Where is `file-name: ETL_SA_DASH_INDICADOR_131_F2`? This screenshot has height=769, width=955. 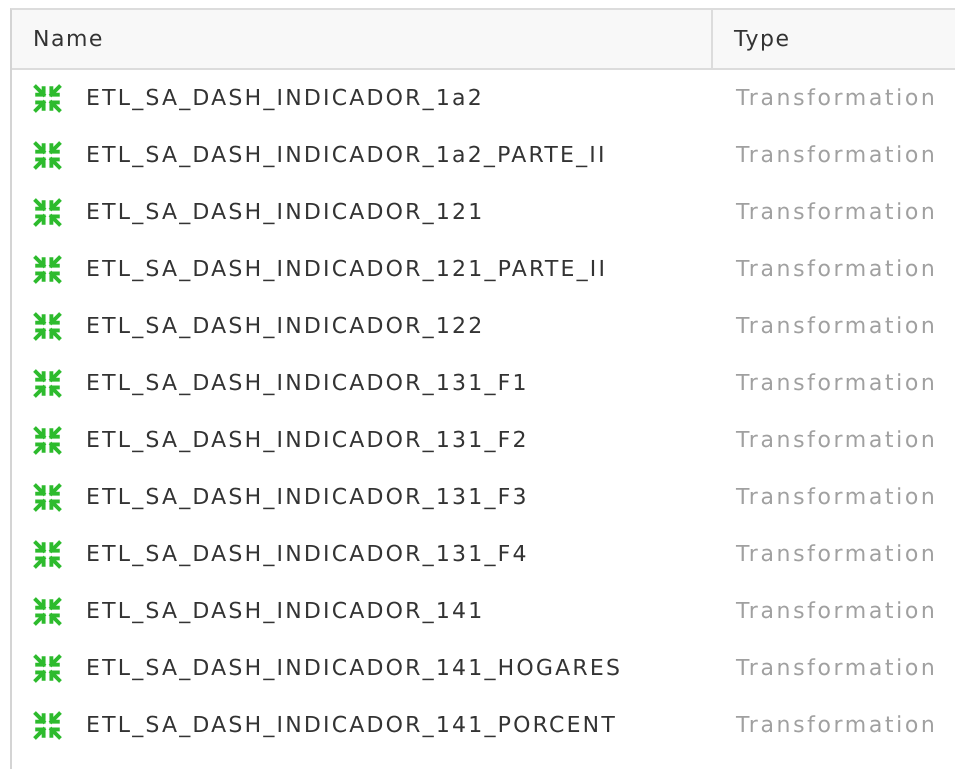 file-name: ETL_SA_DASH_INDICADOR_131_F2 is located at coordinates (307, 440).